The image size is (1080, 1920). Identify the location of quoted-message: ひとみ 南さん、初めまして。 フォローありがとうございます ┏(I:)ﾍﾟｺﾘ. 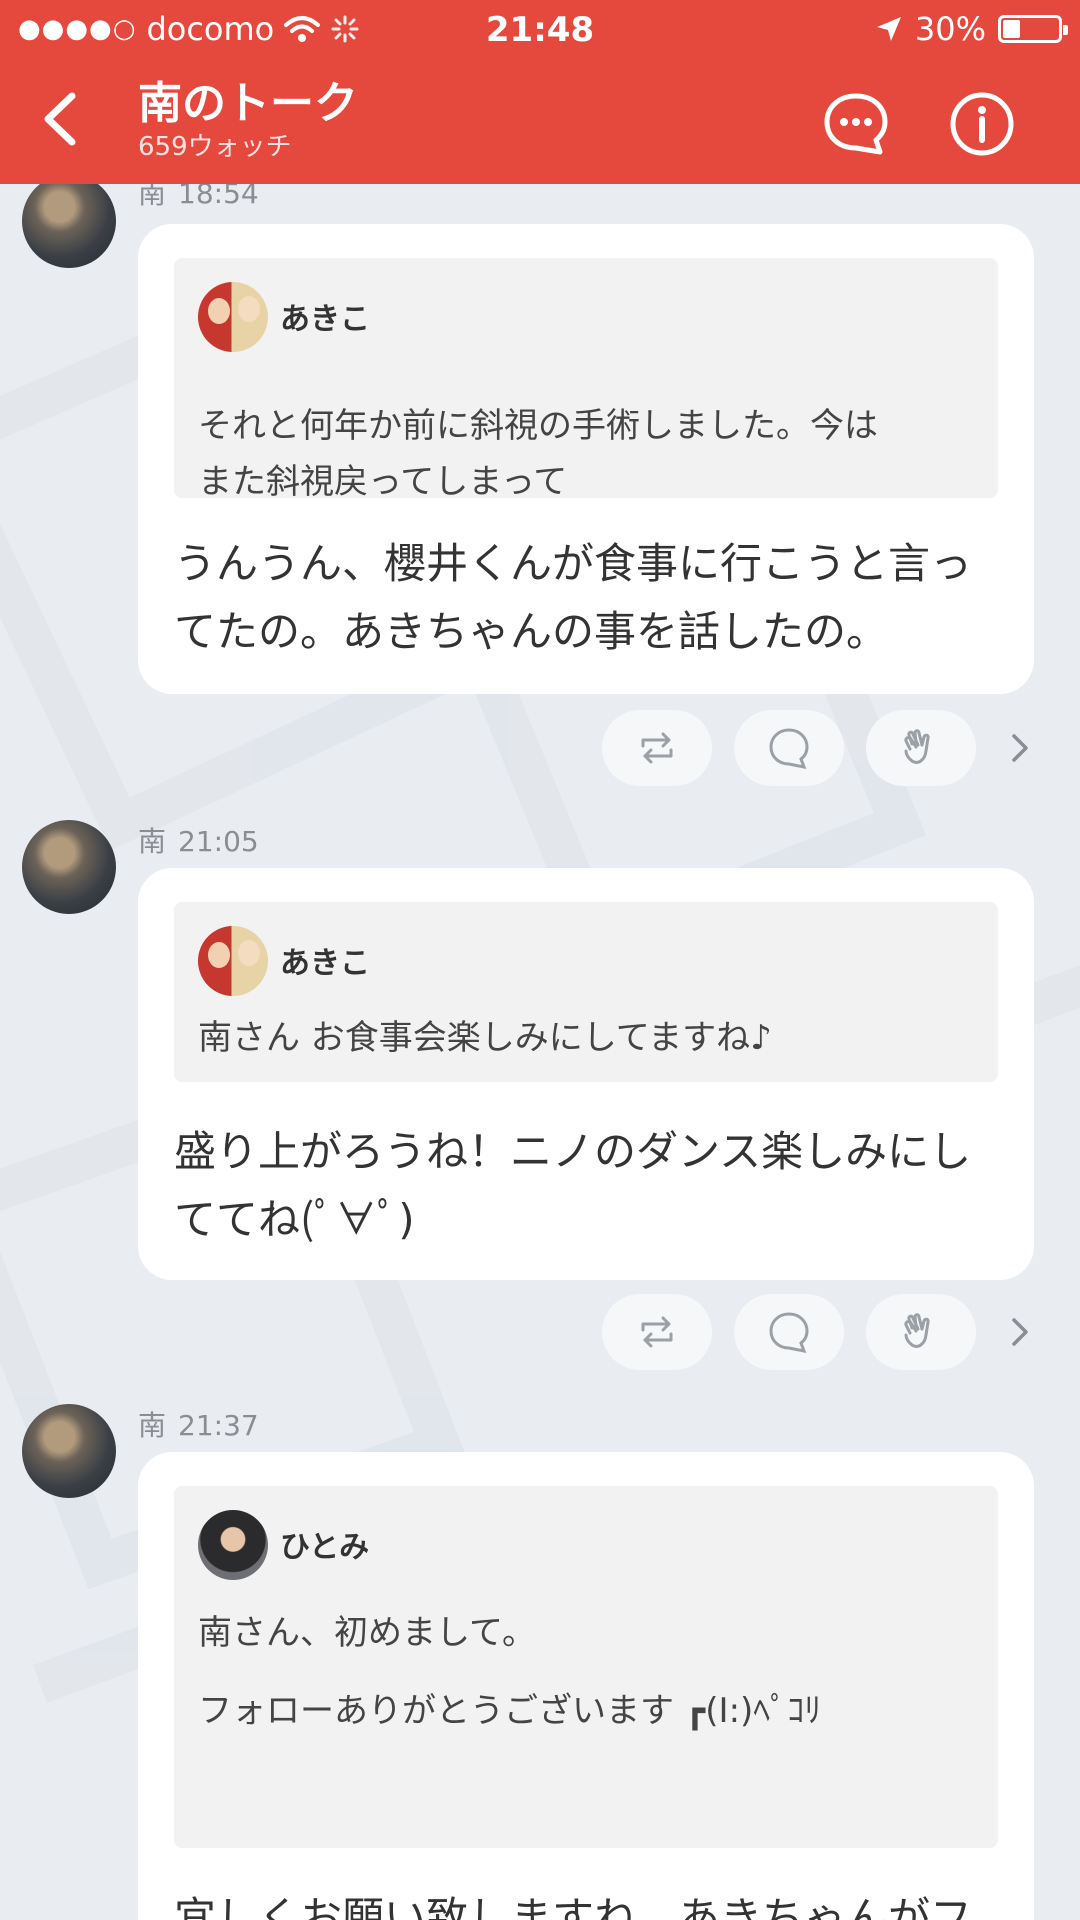
(586, 1667).